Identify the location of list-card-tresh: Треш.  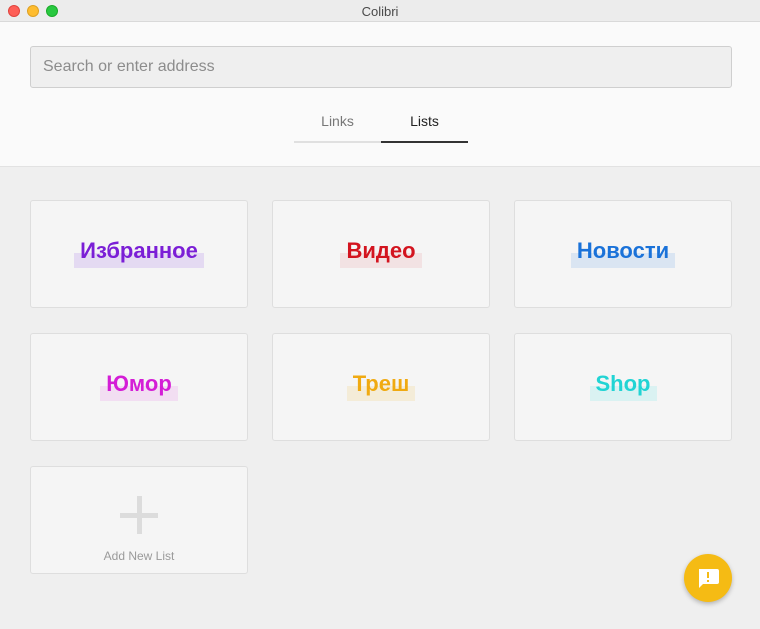
(381, 387).